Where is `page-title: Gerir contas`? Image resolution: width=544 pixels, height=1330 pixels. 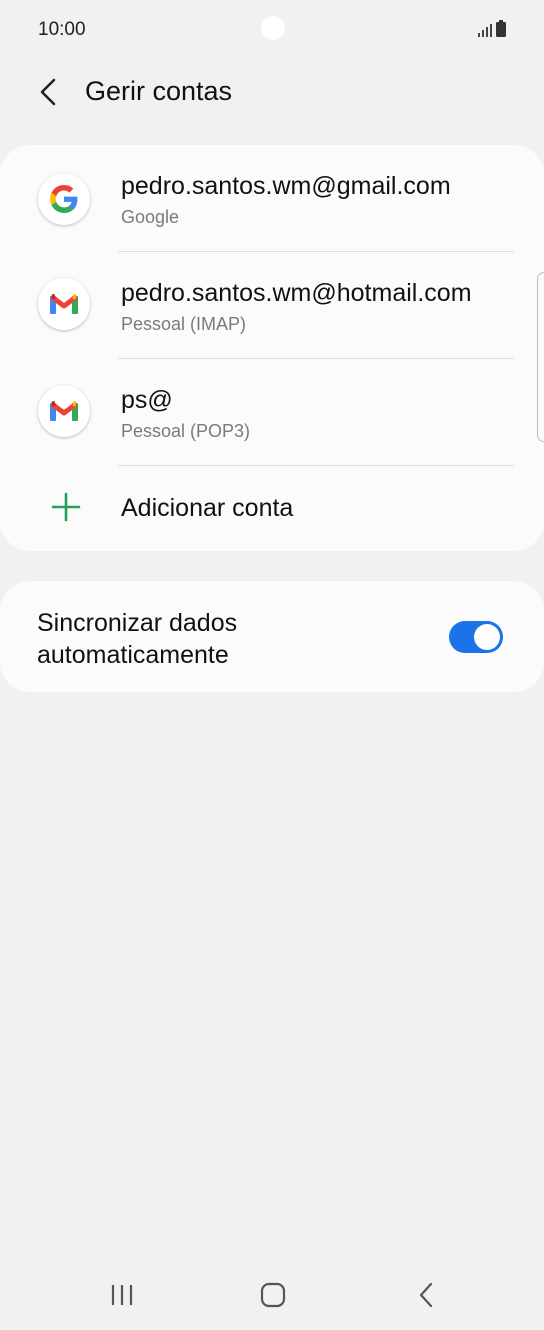
page-title: Gerir contas is located at coordinates (159, 91).